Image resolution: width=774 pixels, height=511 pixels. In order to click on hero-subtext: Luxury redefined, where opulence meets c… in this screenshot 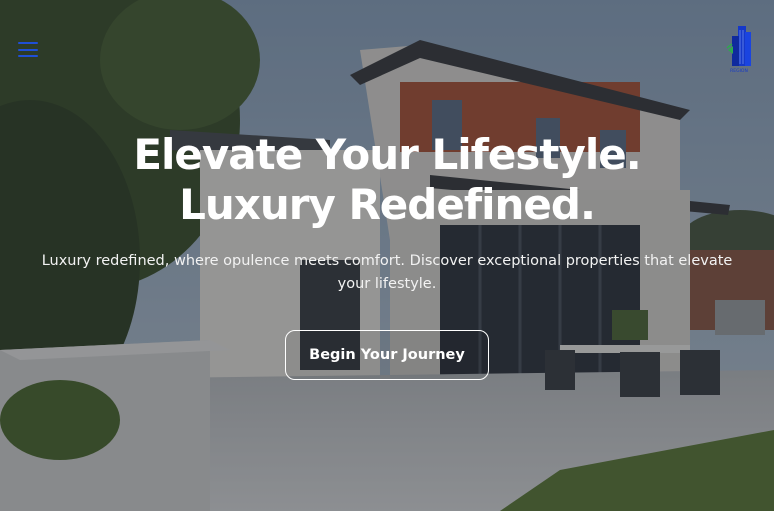, I will do `click(387, 272)`.